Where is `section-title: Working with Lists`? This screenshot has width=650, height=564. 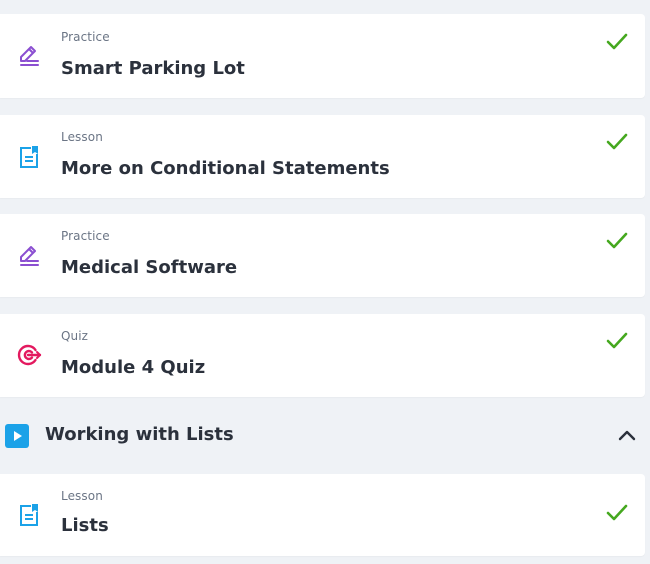
section-title: Working with Lists is located at coordinates (139, 434).